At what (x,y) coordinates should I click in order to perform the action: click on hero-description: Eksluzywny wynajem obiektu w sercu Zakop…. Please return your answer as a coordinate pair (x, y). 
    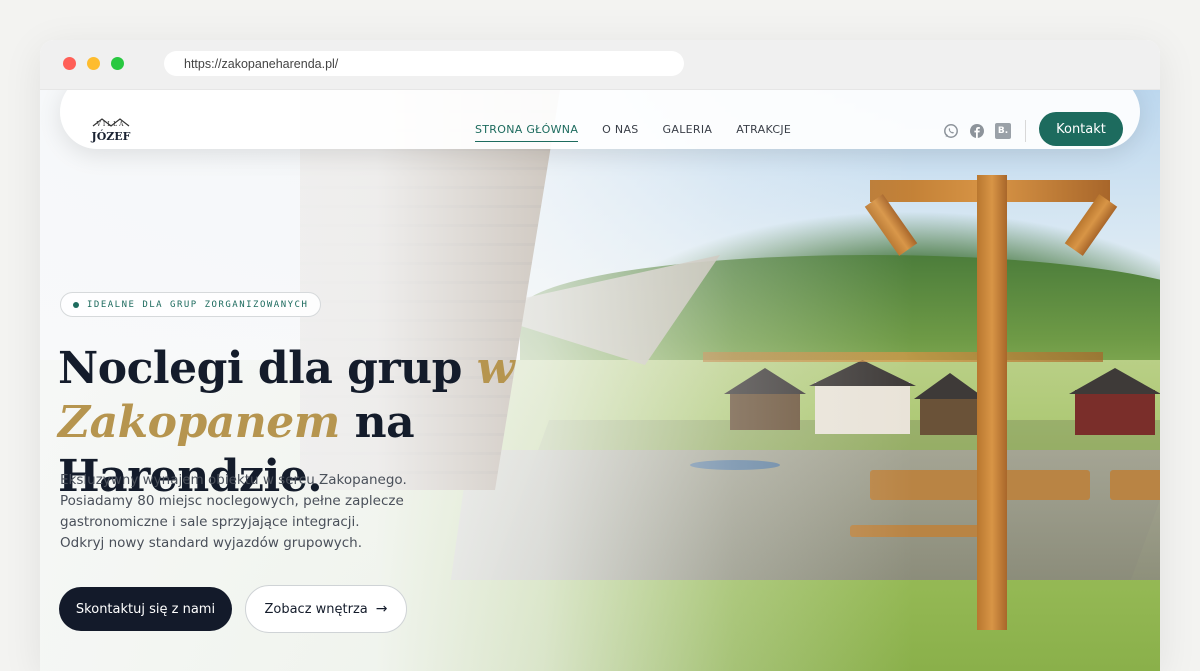
    Looking at the image, I should click on (240, 512).